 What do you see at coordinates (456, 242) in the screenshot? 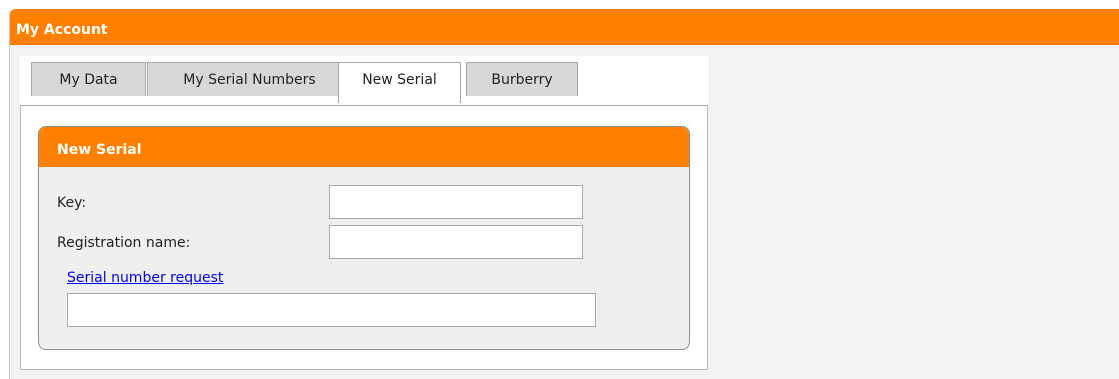
I see `registration-name-input` at bounding box center [456, 242].